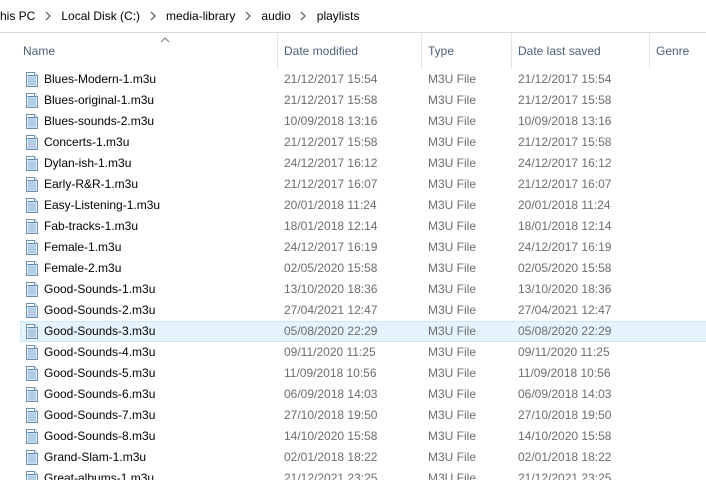 The width and height of the screenshot is (706, 480). Describe the element at coordinates (102, 205) in the screenshot. I see `file-name: Easy-Listening-1.m3u` at that location.